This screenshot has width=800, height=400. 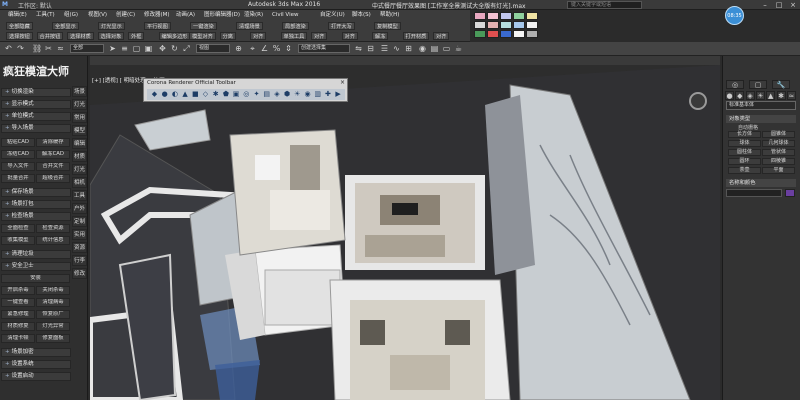 I want to click on menu-item: 修改器(M), so click(x=157, y=15).